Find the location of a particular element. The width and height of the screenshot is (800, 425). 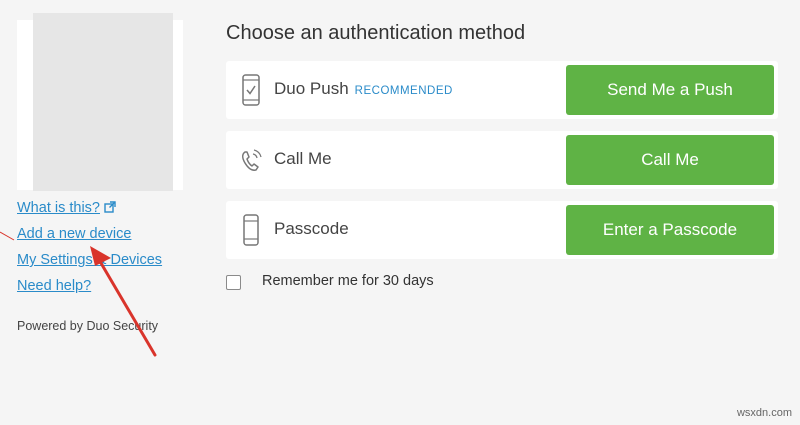

phone-check-icon is located at coordinates (251, 90).